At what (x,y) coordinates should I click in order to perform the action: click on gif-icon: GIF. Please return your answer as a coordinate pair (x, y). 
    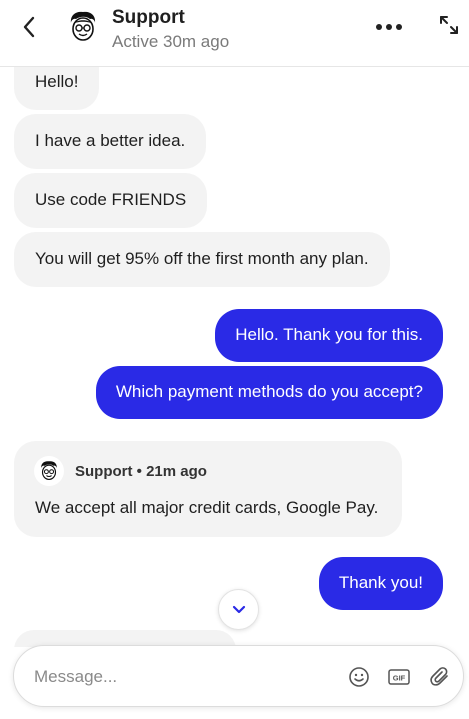
    Looking at the image, I should click on (399, 677).